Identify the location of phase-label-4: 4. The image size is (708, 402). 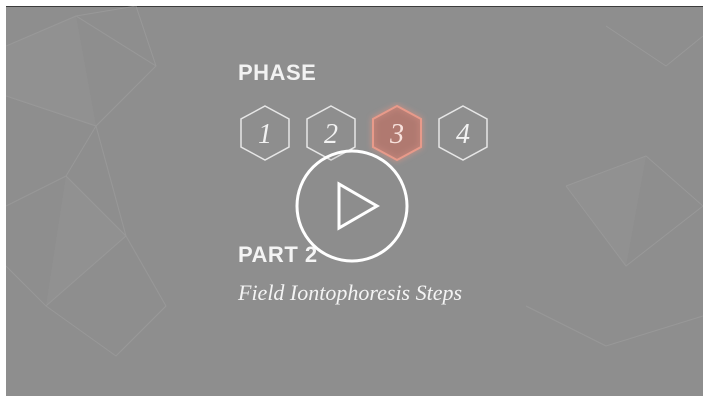
(463, 134).